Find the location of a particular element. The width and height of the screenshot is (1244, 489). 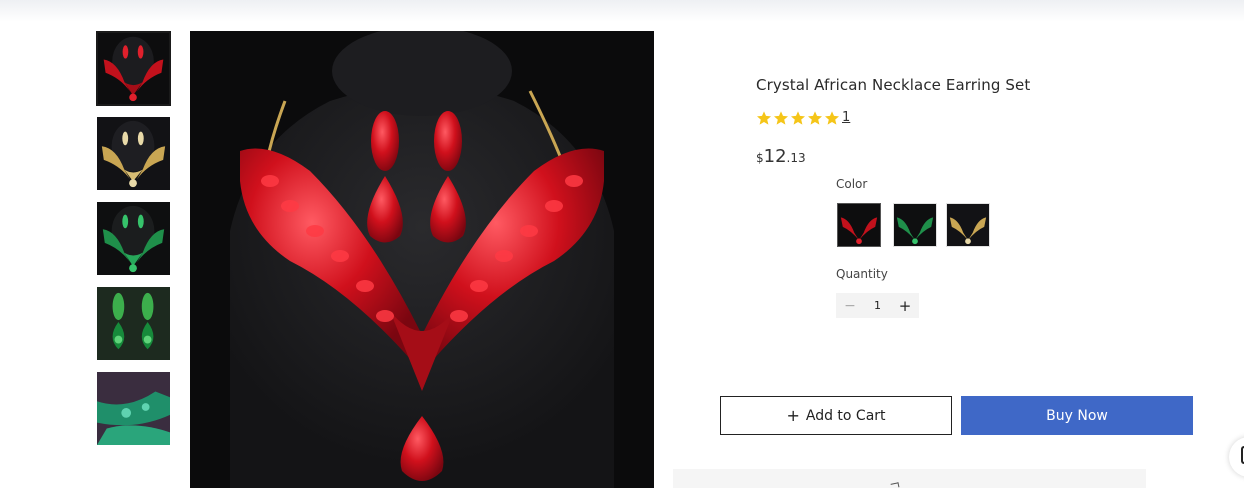

green-necklace-thumb-image is located at coordinates (133, 238).